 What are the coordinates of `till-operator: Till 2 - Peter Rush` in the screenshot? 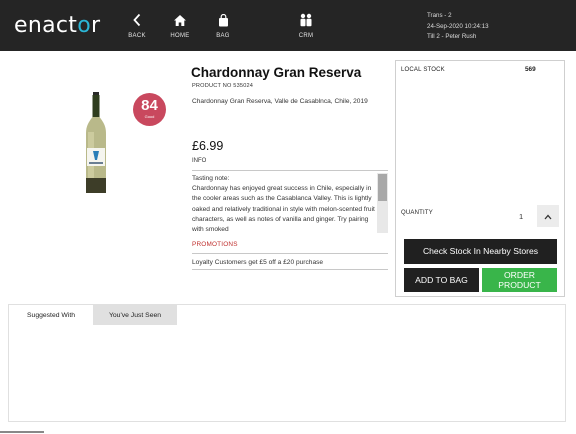 It's located at (452, 36).